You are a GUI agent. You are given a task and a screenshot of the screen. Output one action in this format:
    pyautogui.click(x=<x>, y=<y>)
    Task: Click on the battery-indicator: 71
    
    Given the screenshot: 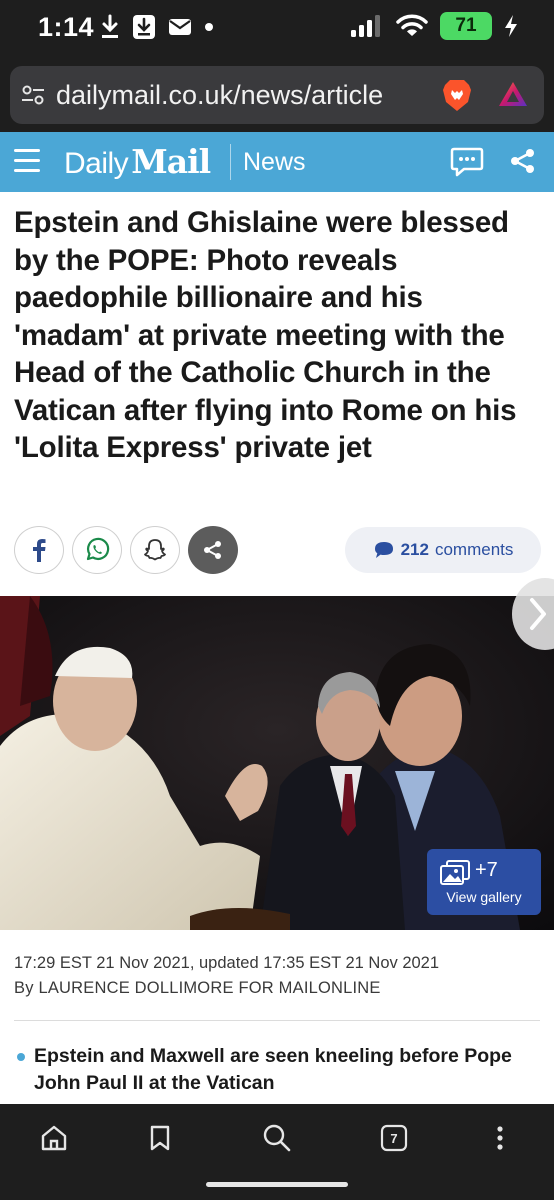 What is the action you would take?
    pyautogui.click(x=466, y=26)
    